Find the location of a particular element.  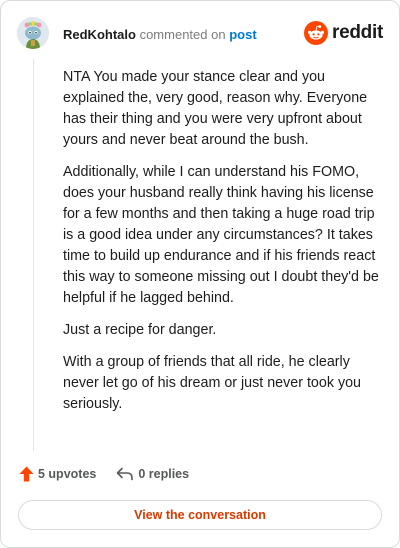

comment-header: RedKohtalo commented on post is located at coordinates (160, 35).